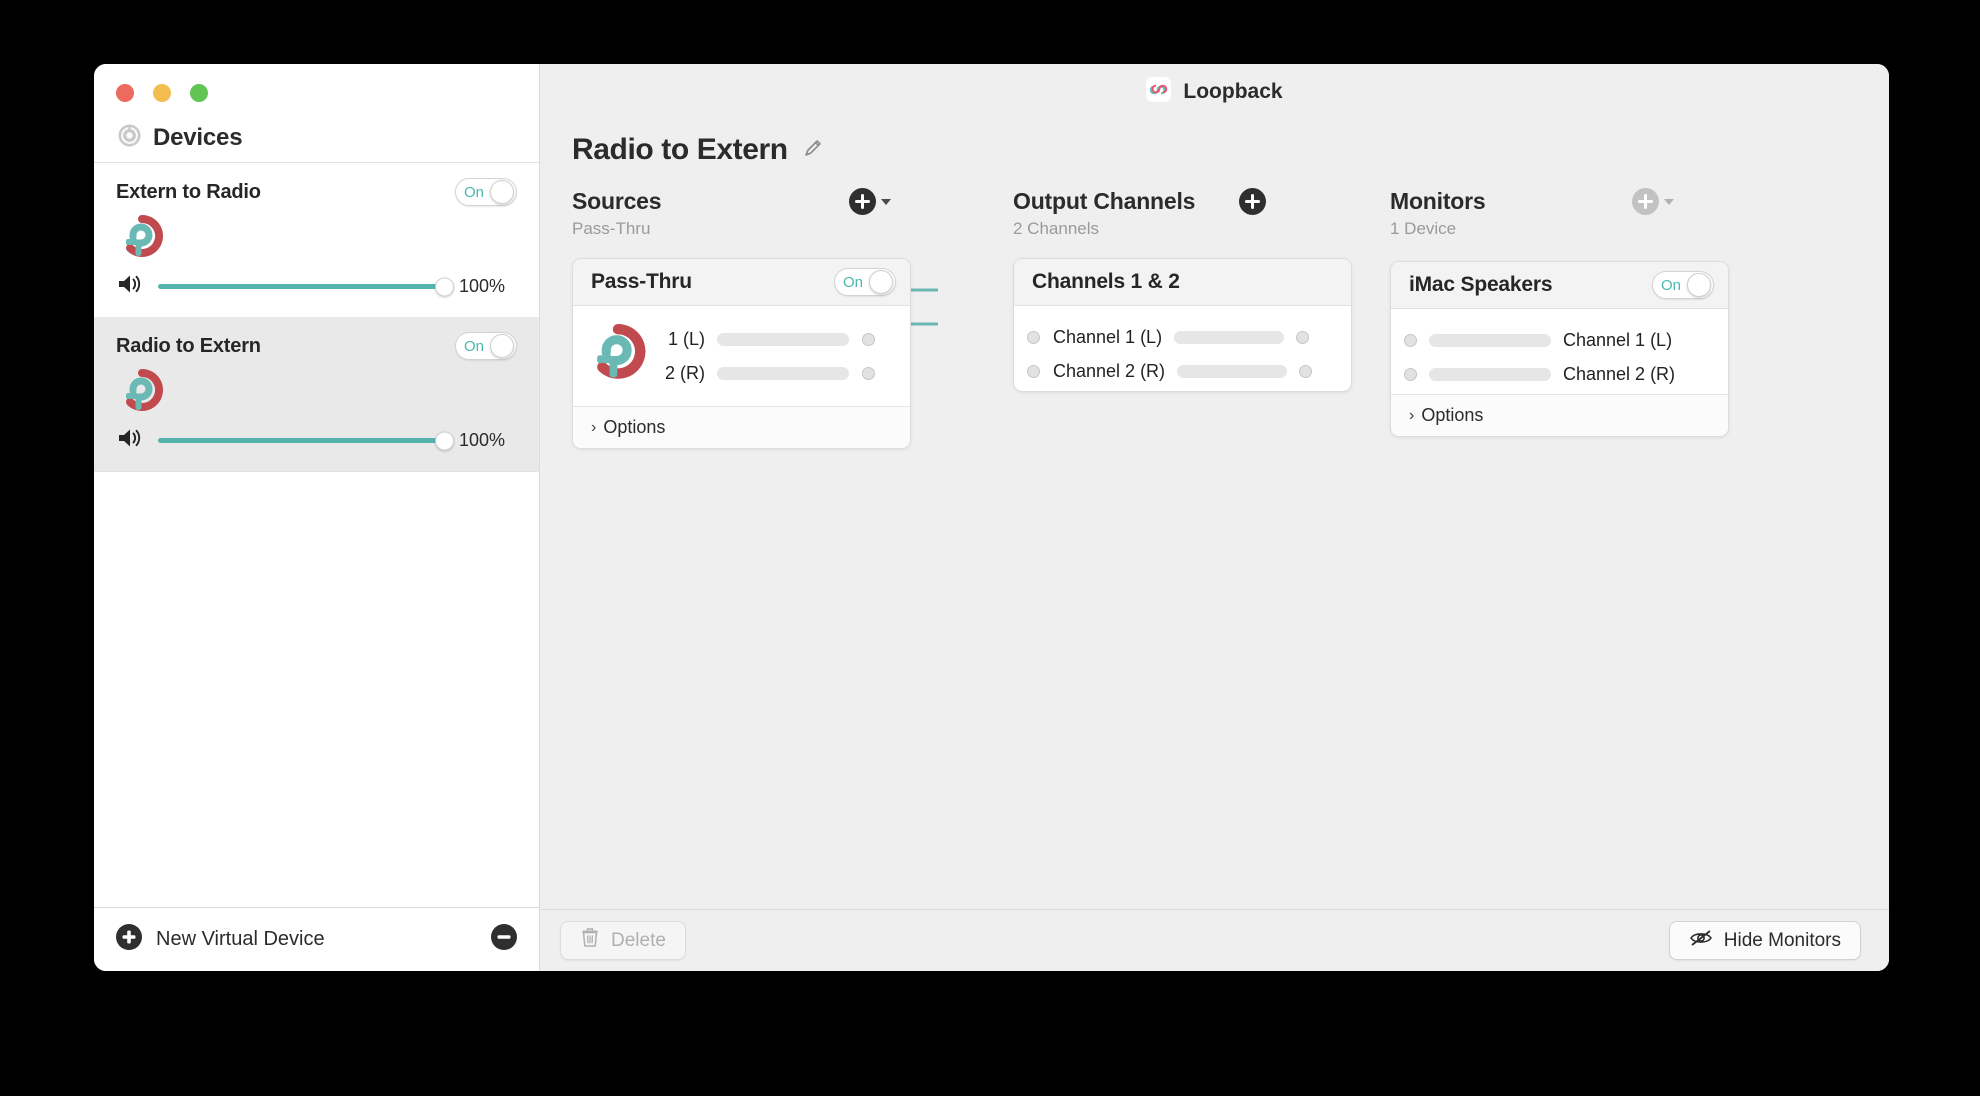 The height and width of the screenshot is (1096, 1980). Describe the element at coordinates (1481, 284) in the screenshot. I see `card-title: iMac Speakers` at that location.